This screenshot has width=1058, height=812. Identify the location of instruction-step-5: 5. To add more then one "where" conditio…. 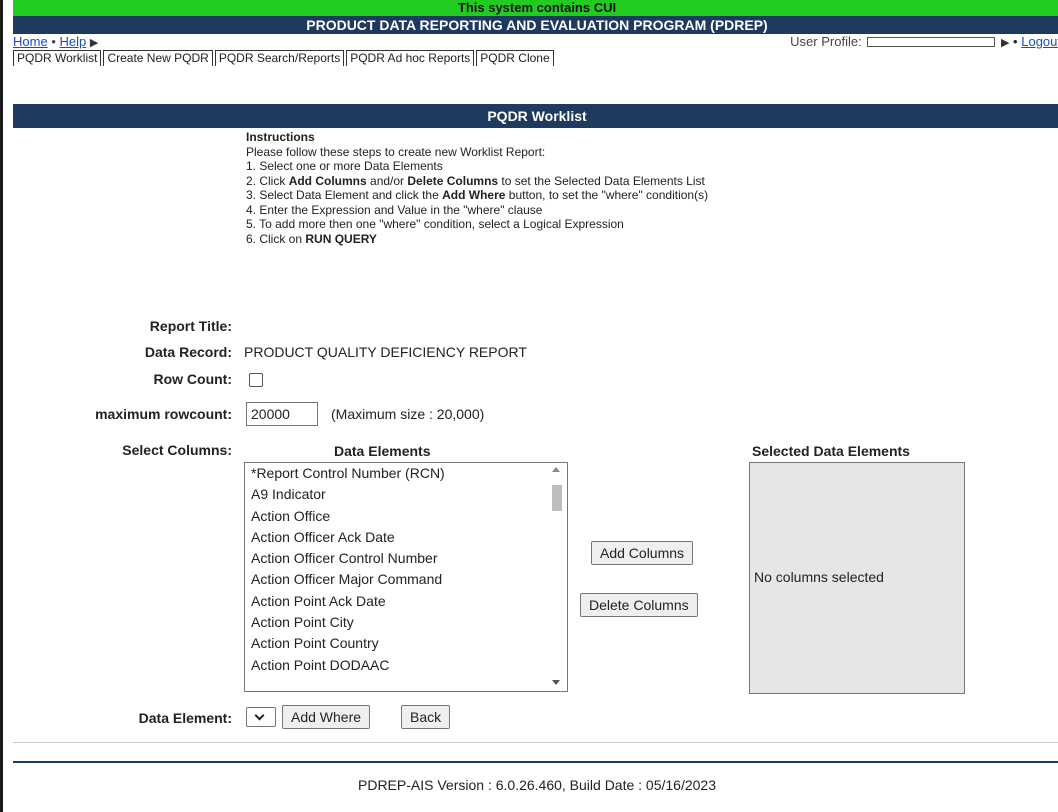
(435, 224).